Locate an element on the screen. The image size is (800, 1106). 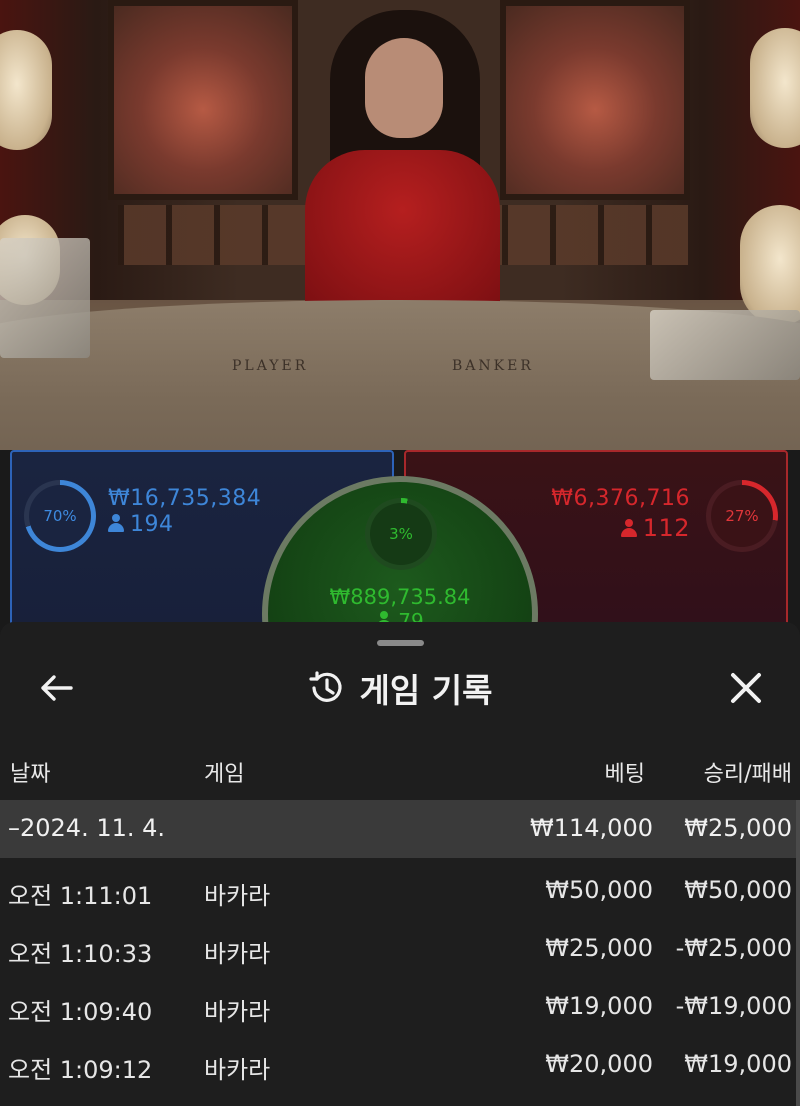
row-bet: ₩20,000 is located at coordinates (599, 1064).